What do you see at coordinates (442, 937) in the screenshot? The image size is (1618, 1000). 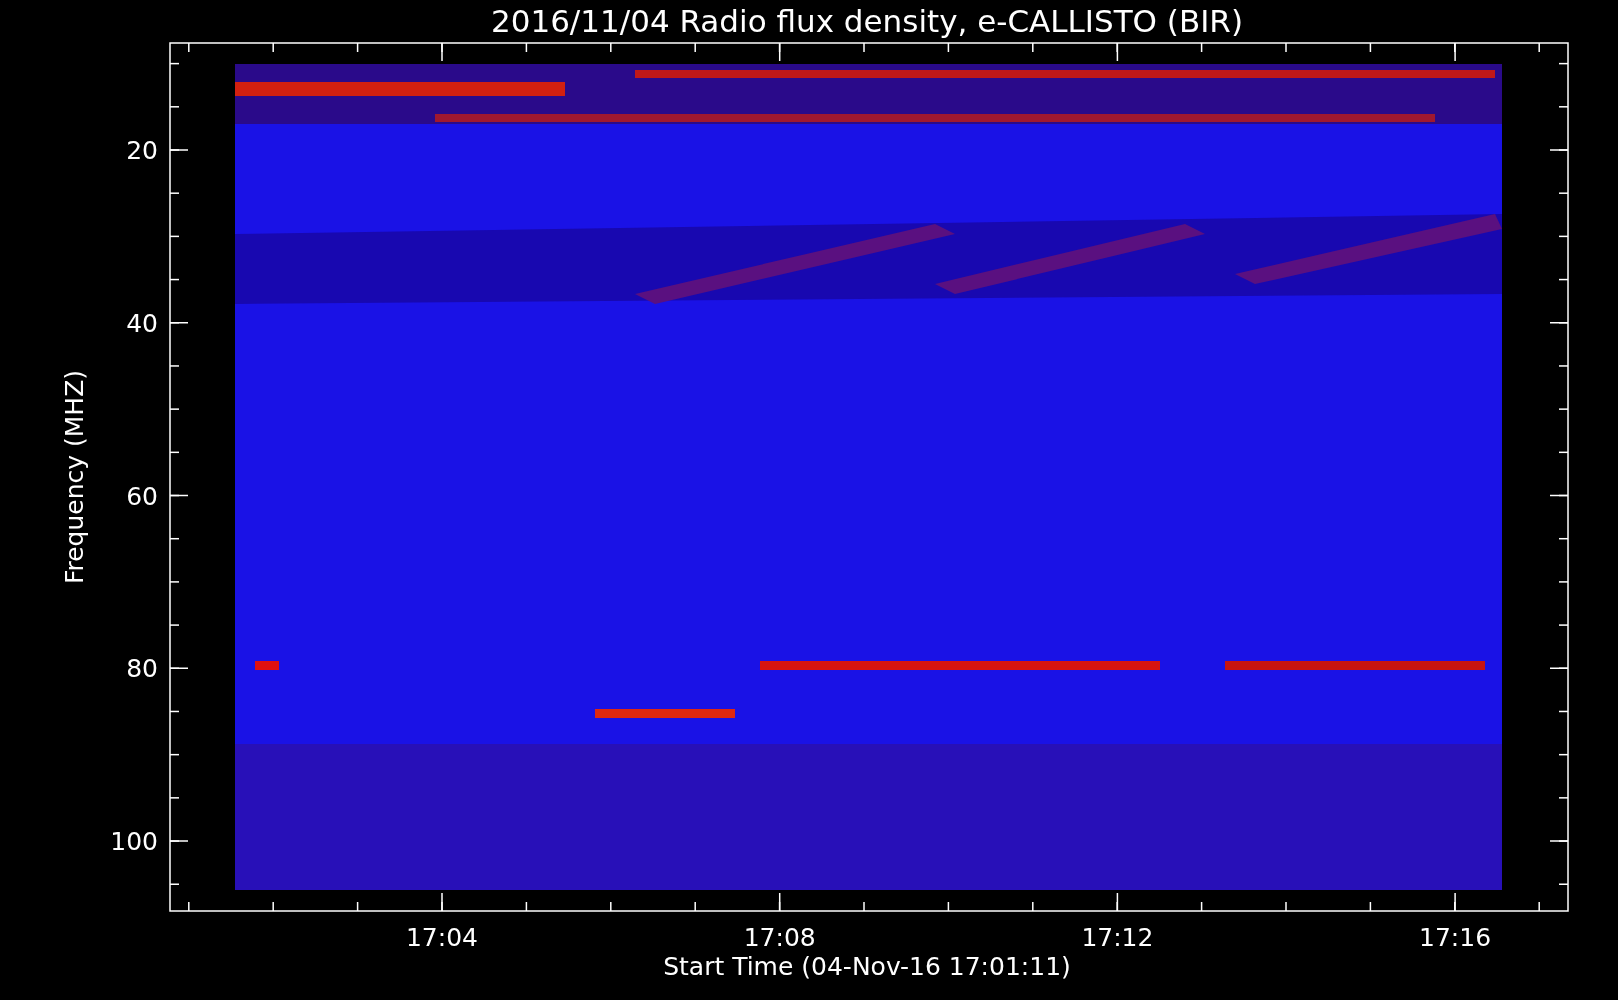 I see `x-tick-label: 17:04` at bounding box center [442, 937].